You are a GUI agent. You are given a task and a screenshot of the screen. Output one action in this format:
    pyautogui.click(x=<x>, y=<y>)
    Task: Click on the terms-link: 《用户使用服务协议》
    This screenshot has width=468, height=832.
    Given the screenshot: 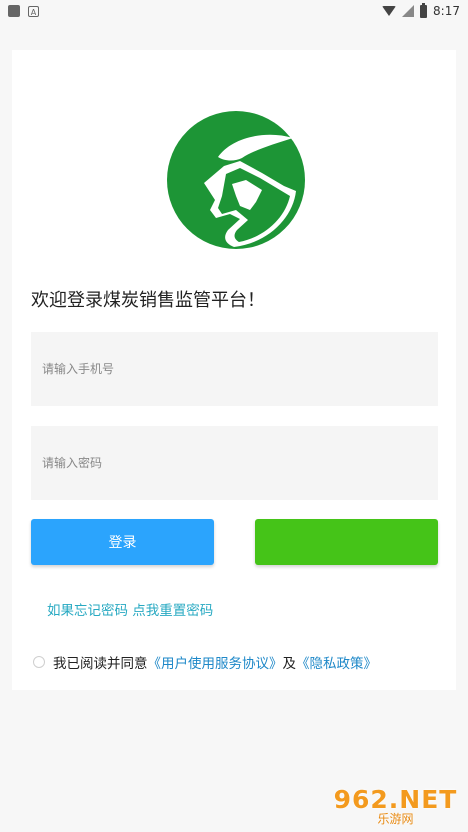 What is the action you would take?
    pyautogui.click(x=215, y=662)
    